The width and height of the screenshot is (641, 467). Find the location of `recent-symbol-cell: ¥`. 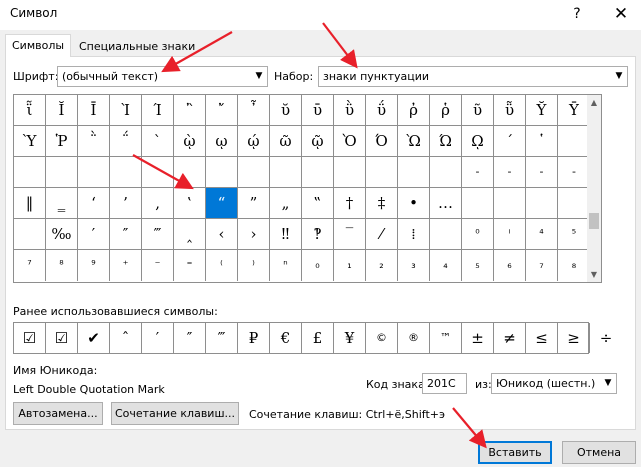

recent-symbol-cell: ¥ is located at coordinates (350, 338).